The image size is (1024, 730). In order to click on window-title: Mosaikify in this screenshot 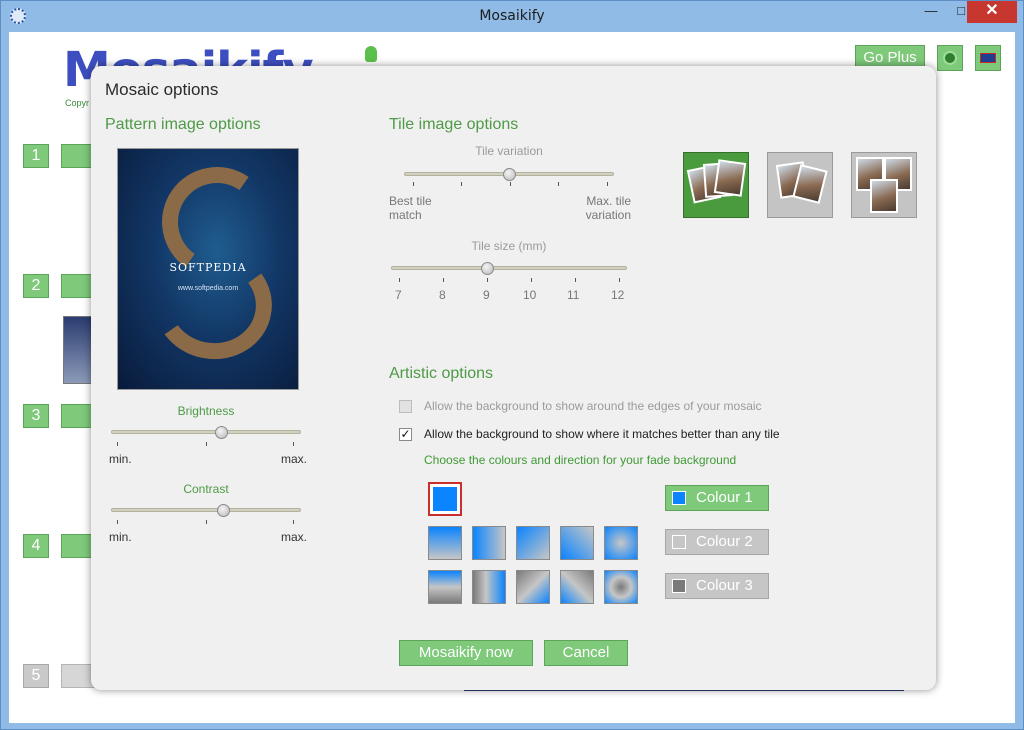, I will do `click(512, 16)`.